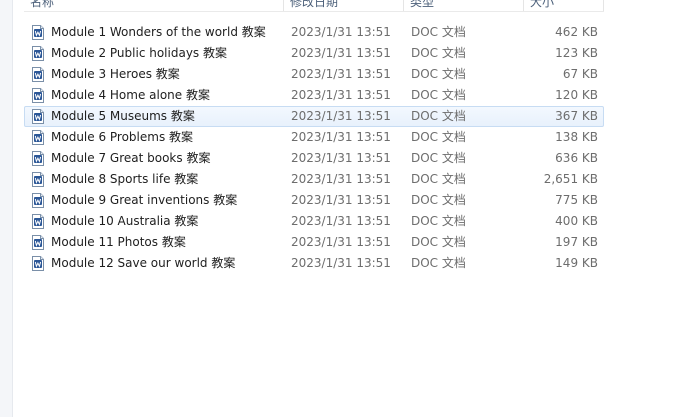 The image size is (700, 417). What do you see at coordinates (115, 74) in the screenshot?
I see `file-name: Module 3 Heroes 教案` at bounding box center [115, 74].